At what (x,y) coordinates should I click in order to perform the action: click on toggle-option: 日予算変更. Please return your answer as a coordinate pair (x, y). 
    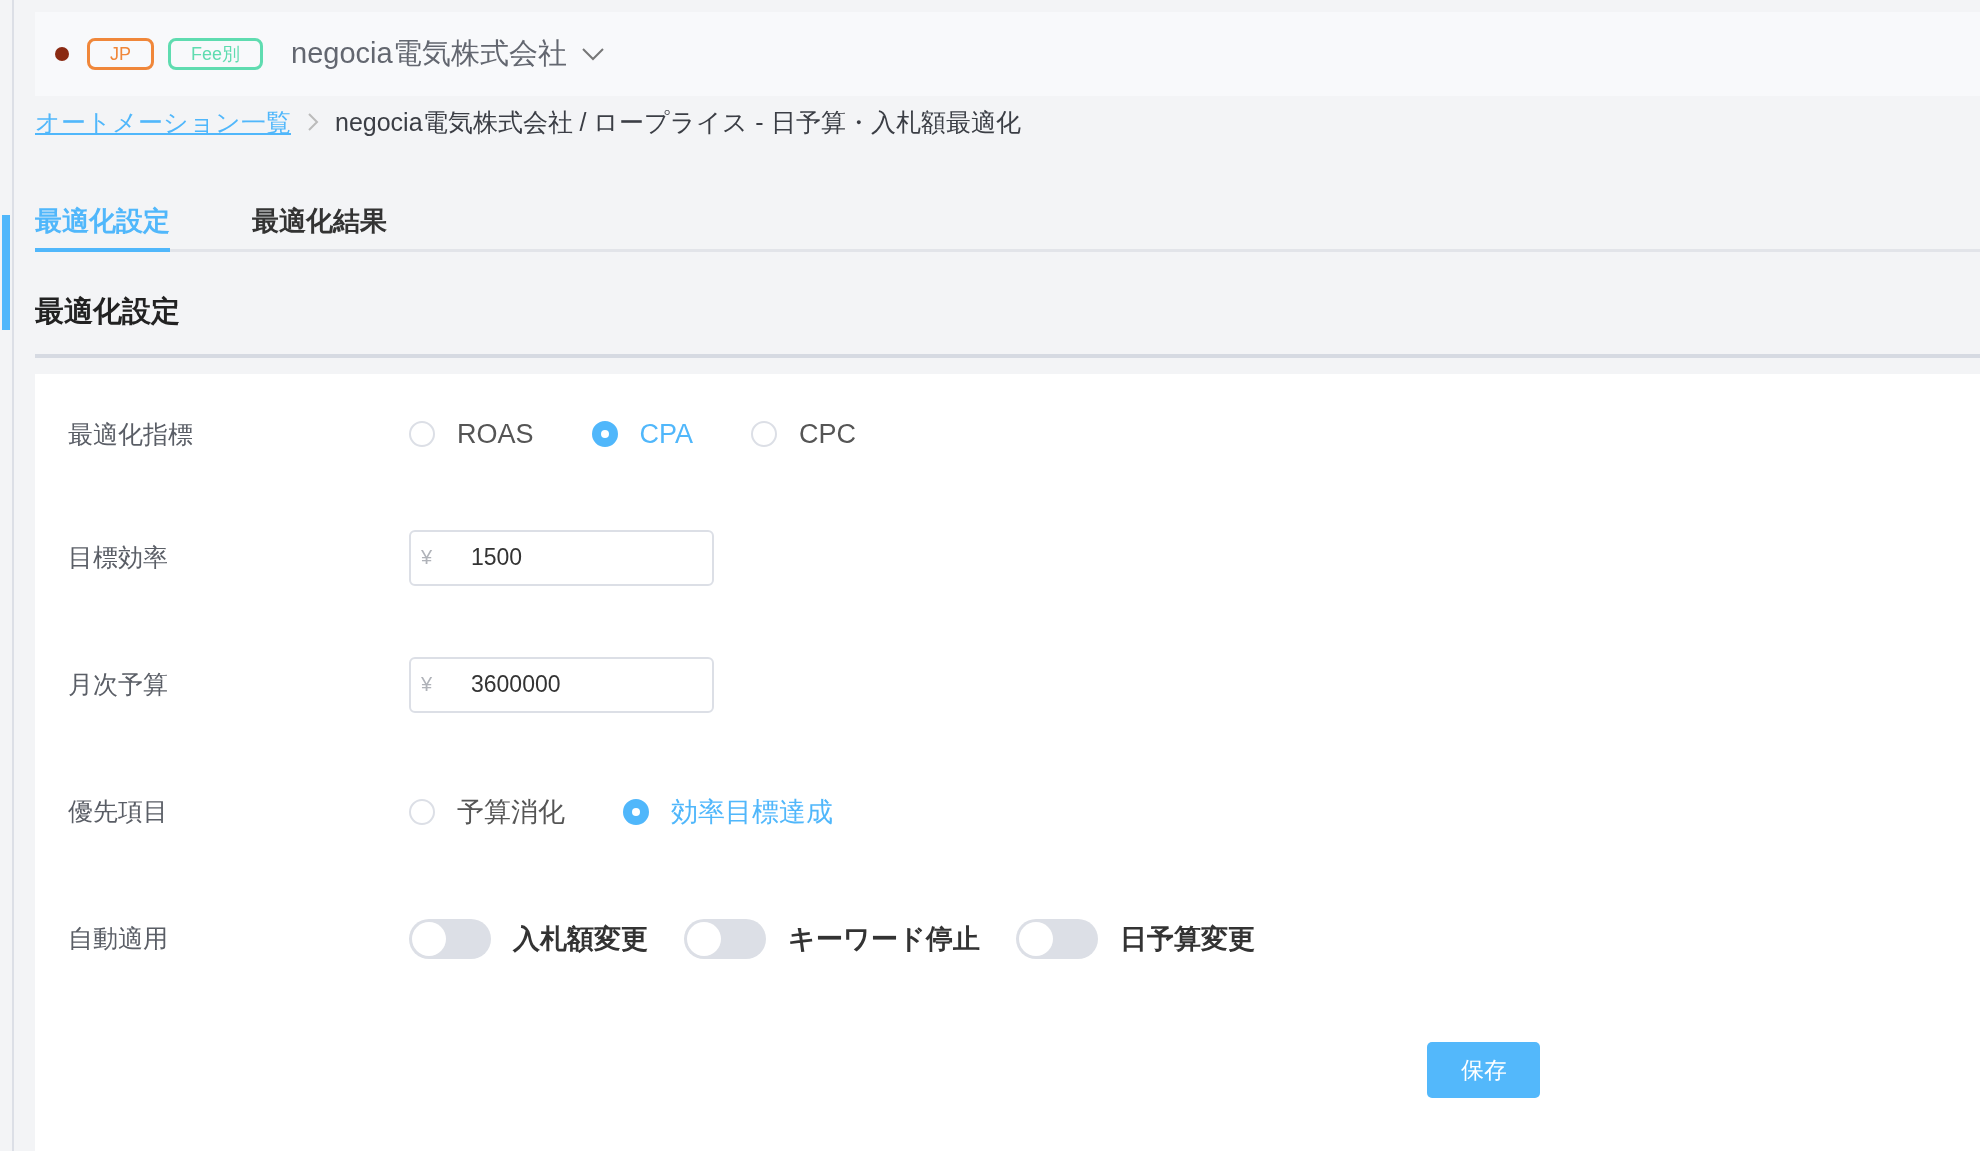
    Looking at the image, I should click on (1135, 938).